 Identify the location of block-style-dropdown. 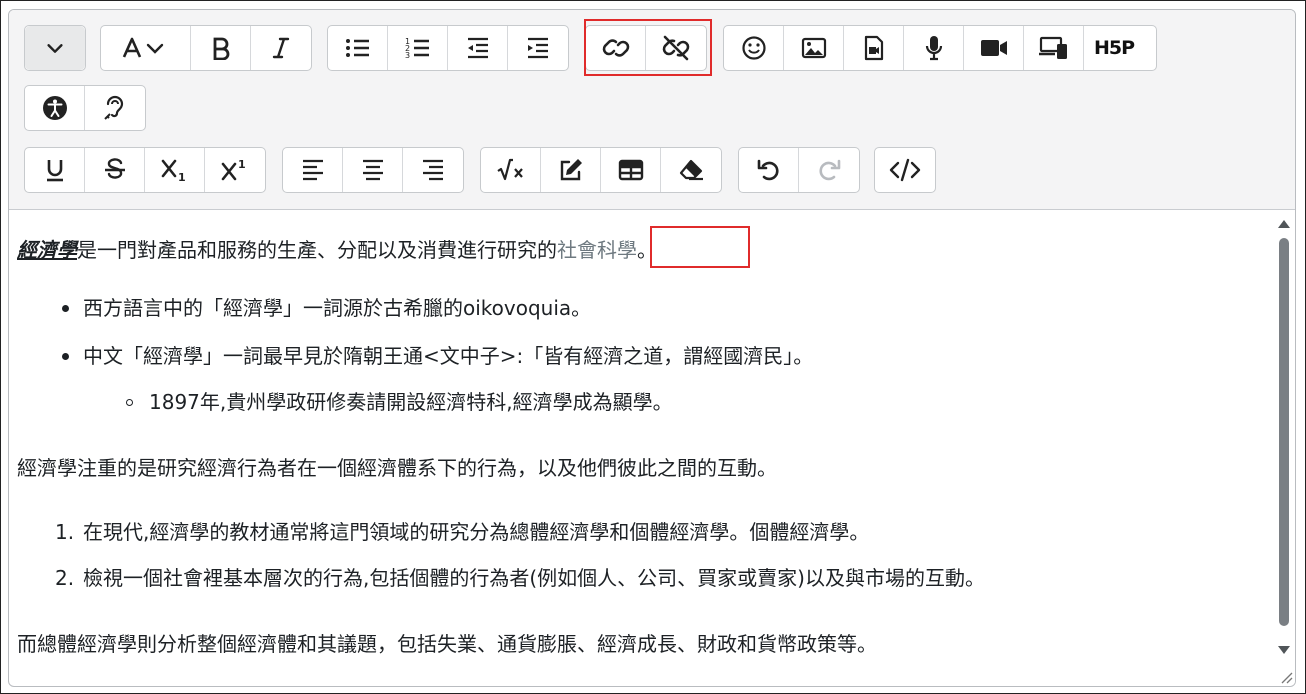
(55, 48).